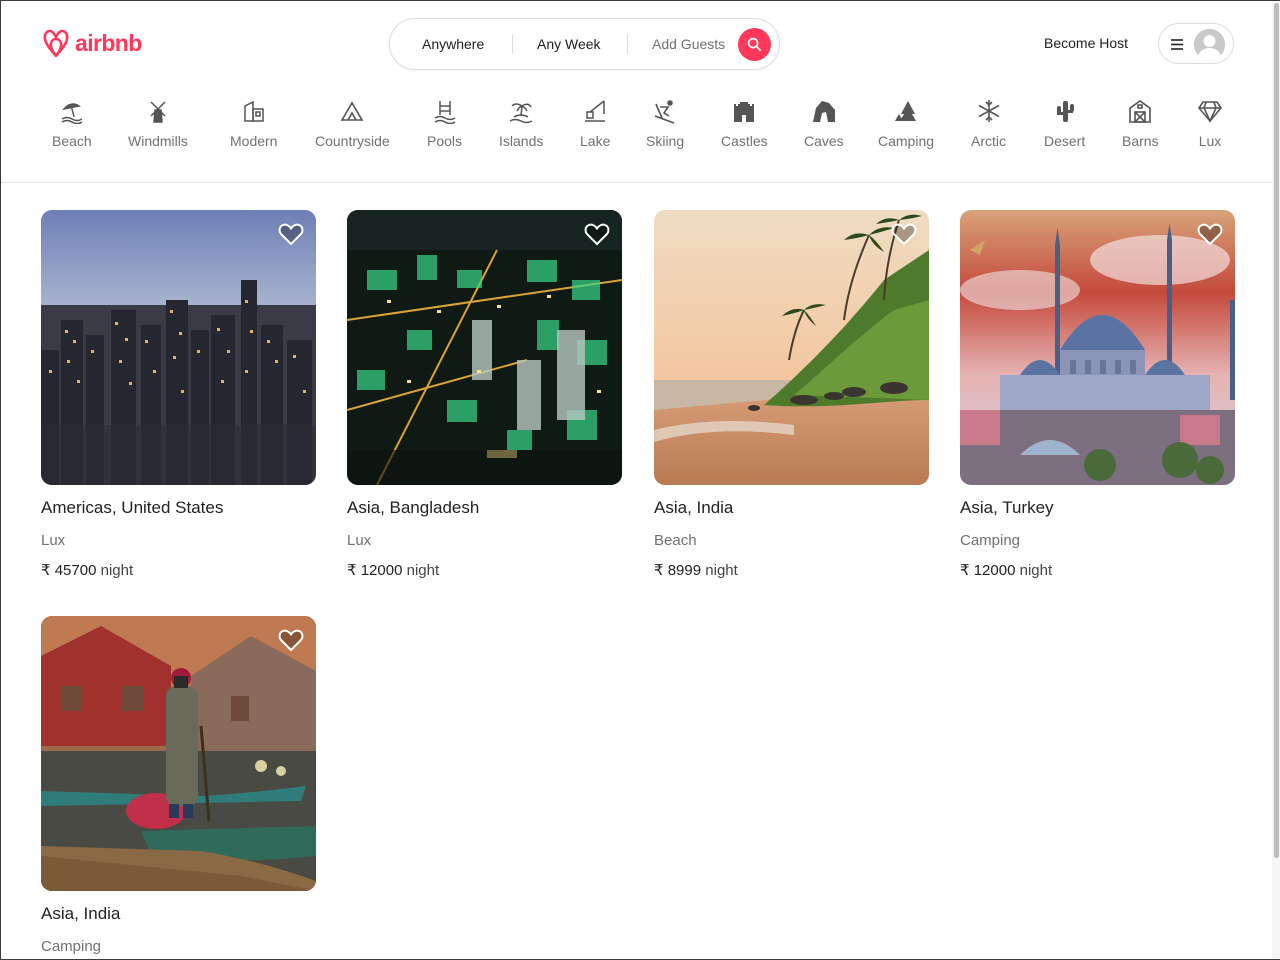 This screenshot has width=1280, height=960. Describe the element at coordinates (1140, 111) in the screenshot. I see `barn-icon` at that location.